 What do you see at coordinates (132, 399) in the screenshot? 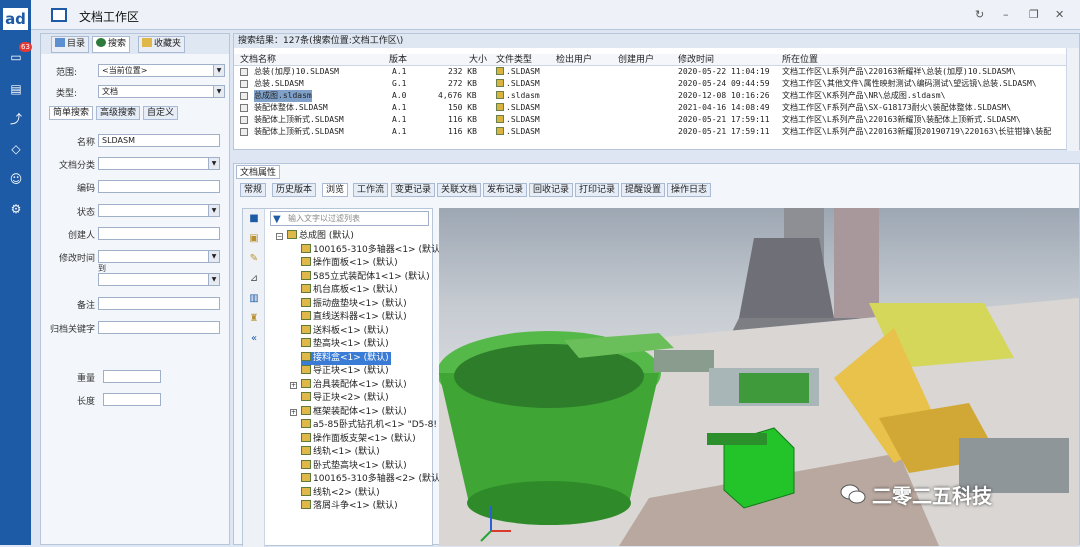
I see `length-field` at bounding box center [132, 399].